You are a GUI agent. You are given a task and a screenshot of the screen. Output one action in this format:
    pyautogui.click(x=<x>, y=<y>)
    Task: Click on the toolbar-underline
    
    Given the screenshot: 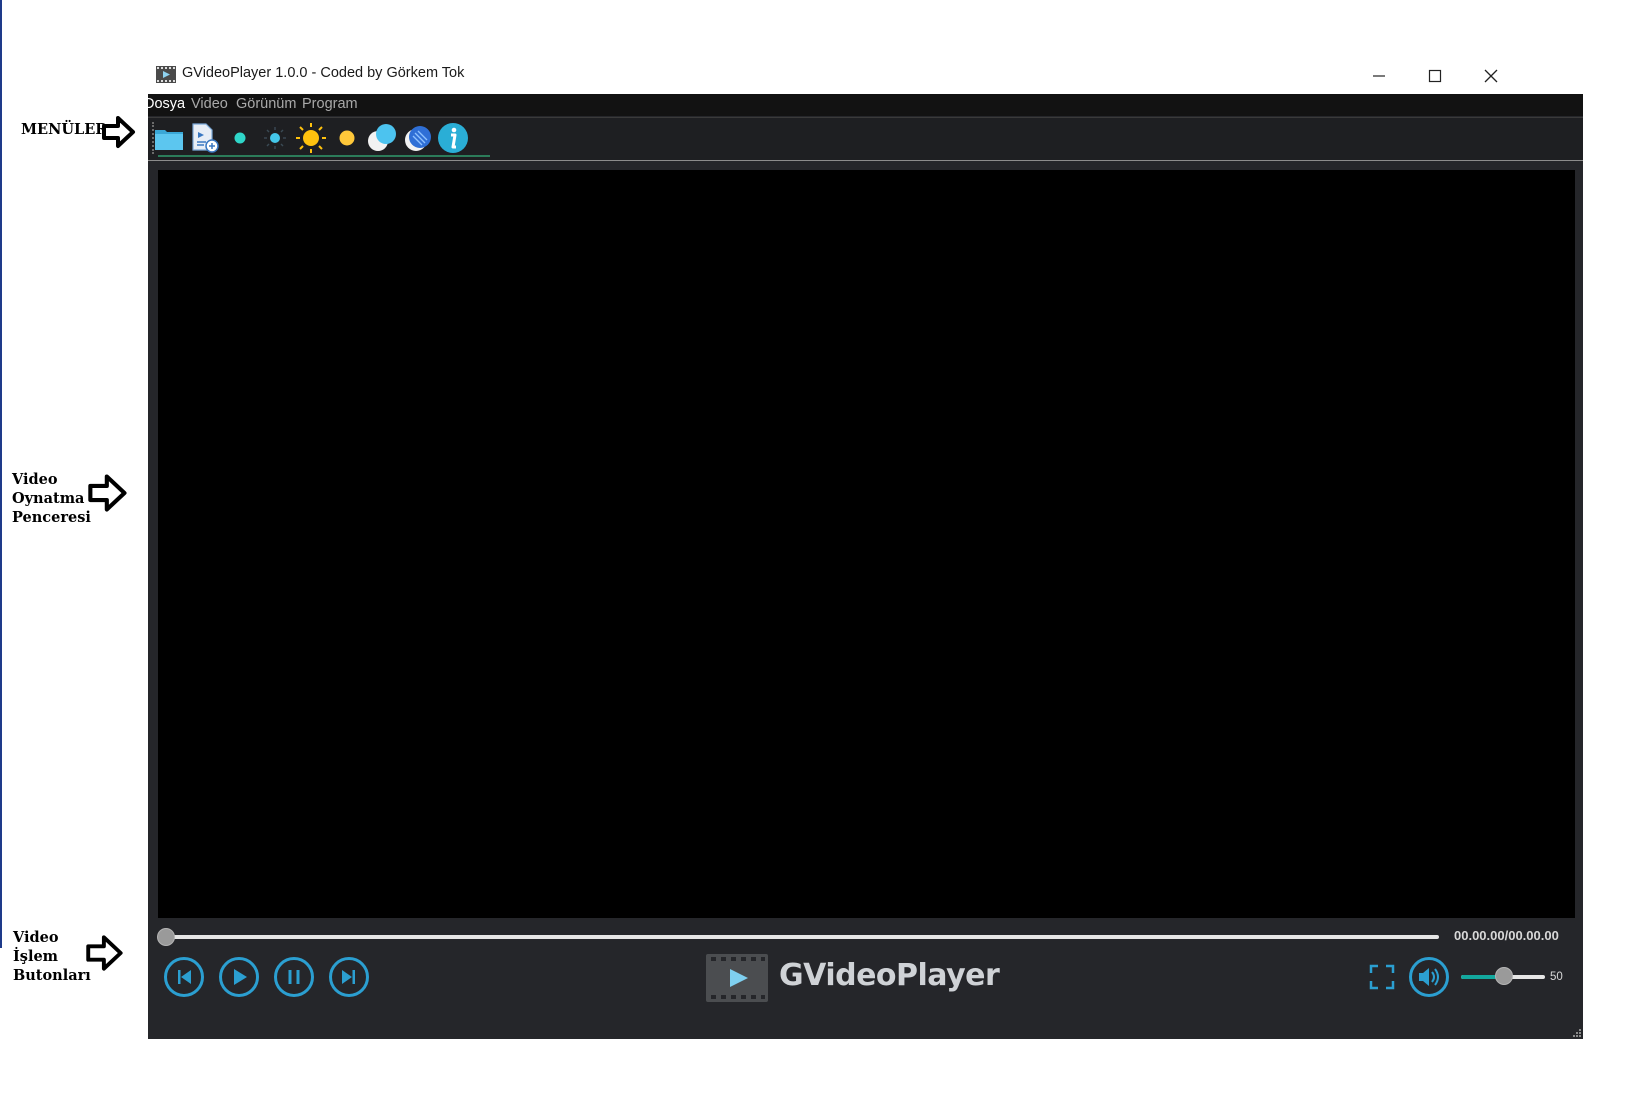 What is the action you would take?
    pyautogui.click(x=324, y=156)
    